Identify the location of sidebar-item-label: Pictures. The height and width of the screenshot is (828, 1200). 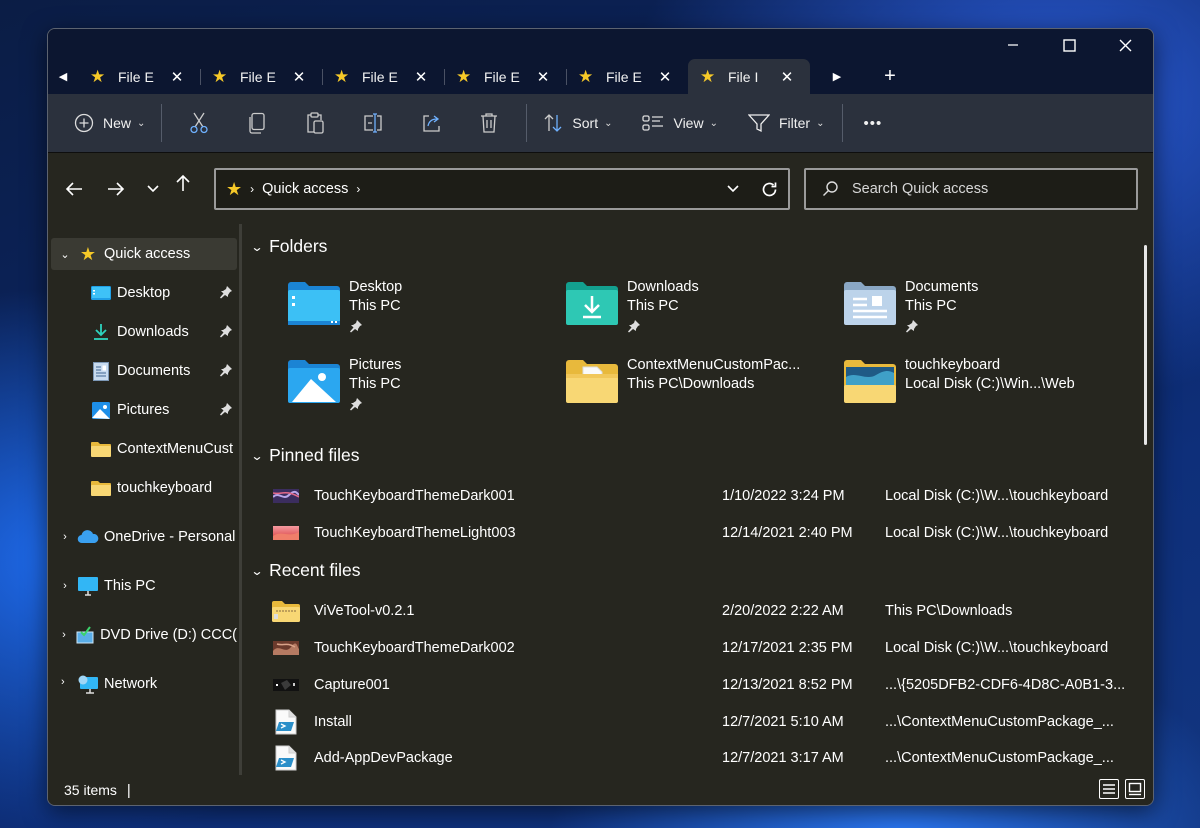
(143, 410).